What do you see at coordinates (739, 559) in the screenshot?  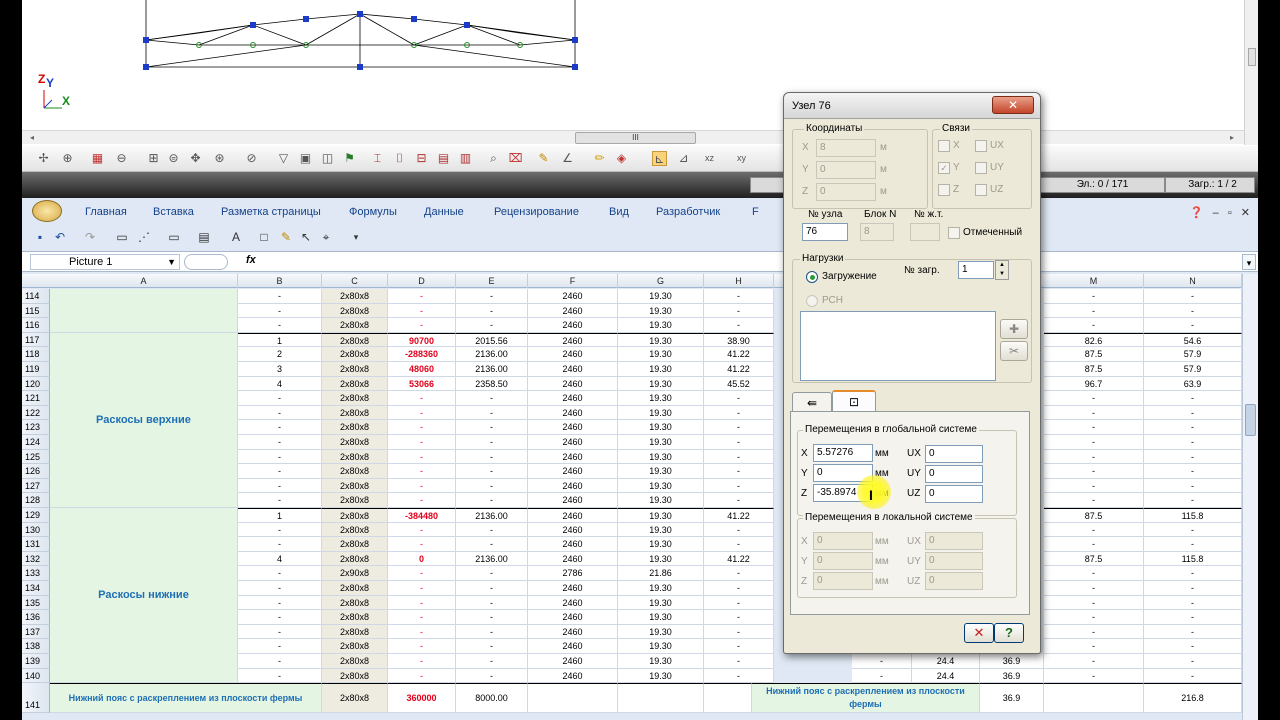 I see `cell-h: 41.22` at bounding box center [739, 559].